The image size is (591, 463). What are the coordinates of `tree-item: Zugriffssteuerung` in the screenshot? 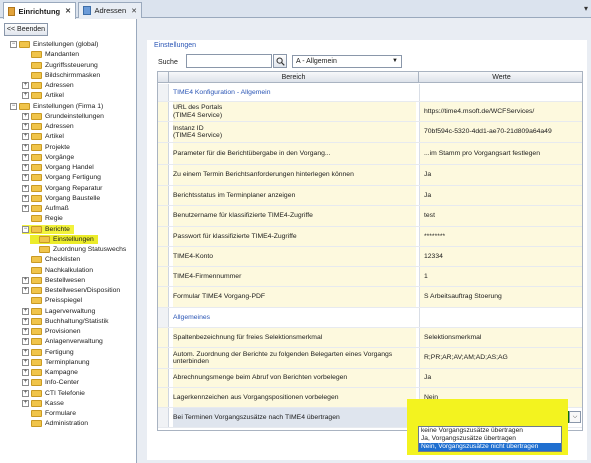 It's located at (60, 65).